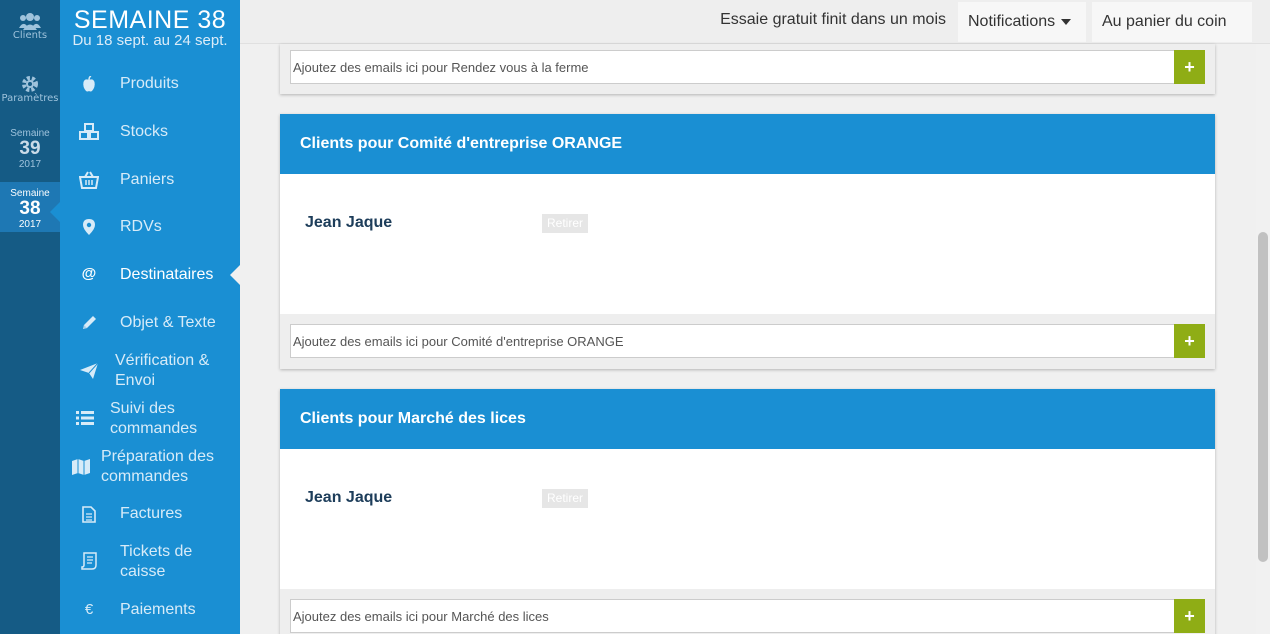  Describe the element at coordinates (168, 322) in the screenshot. I see `sidebar-item-label: Objet & Texte` at that location.